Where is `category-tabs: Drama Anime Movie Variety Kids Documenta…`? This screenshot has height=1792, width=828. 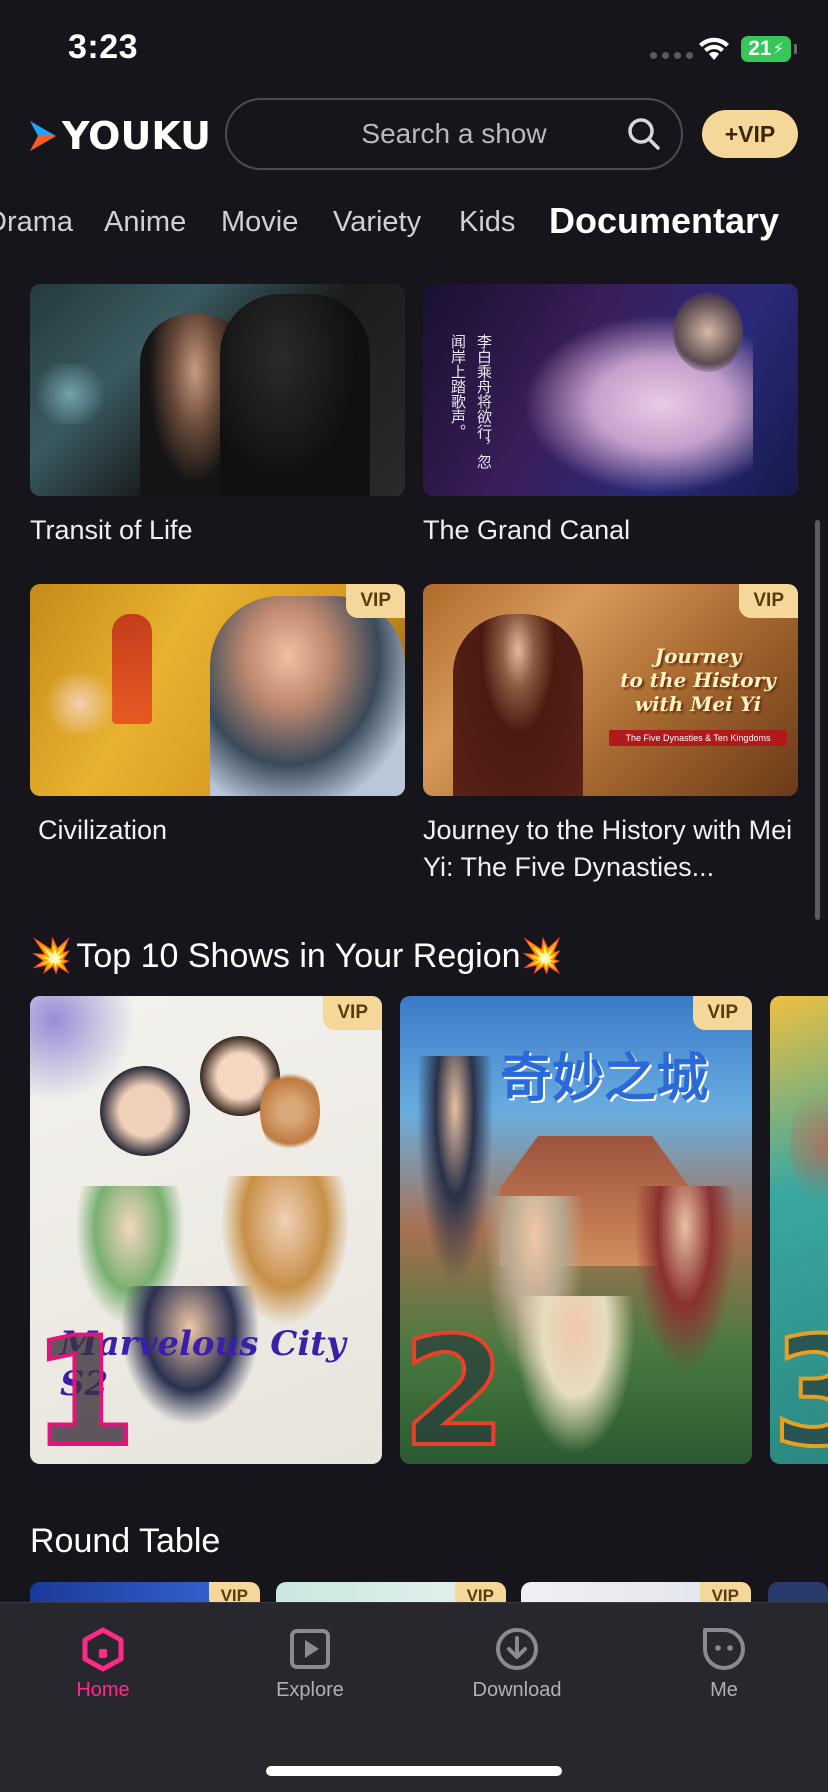 category-tabs: Drama Anime Movie Variety Kids Documenta… is located at coordinates (414, 226).